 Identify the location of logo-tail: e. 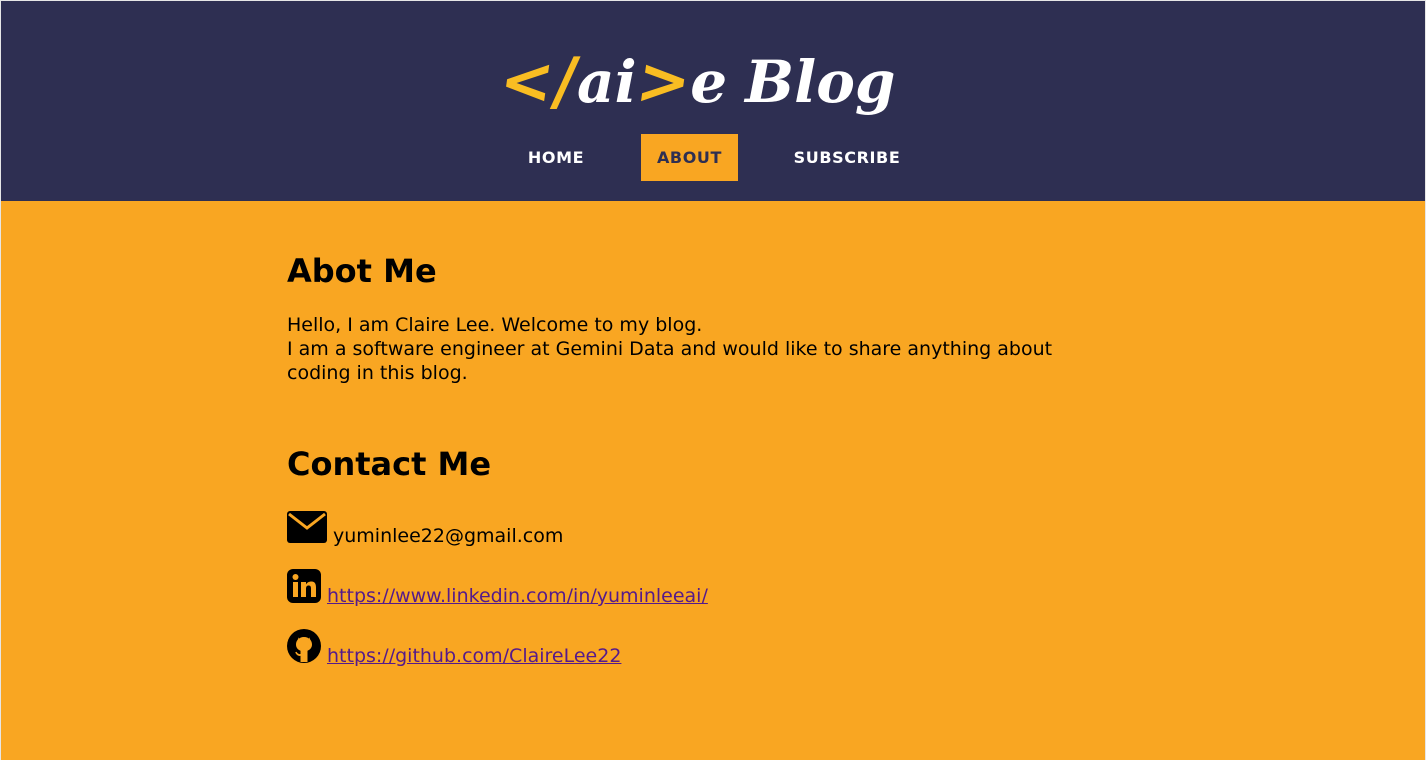
(709, 82).